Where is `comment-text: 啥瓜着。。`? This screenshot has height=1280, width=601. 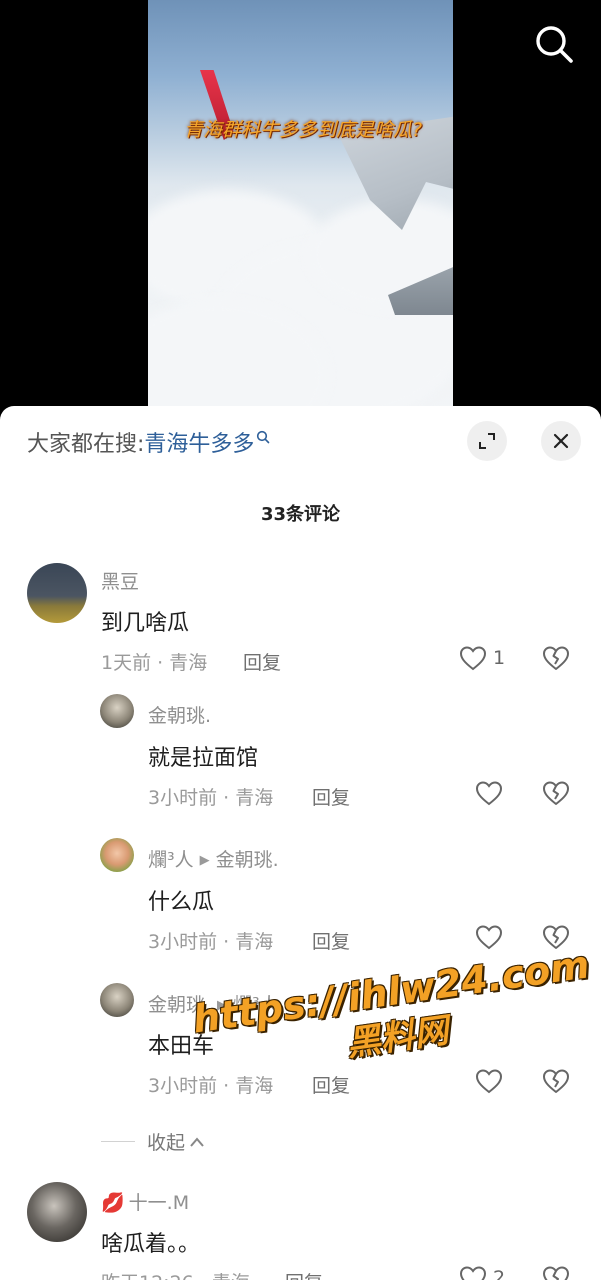
comment-text: 啥瓜着。。 is located at coordinates (151, 1244).